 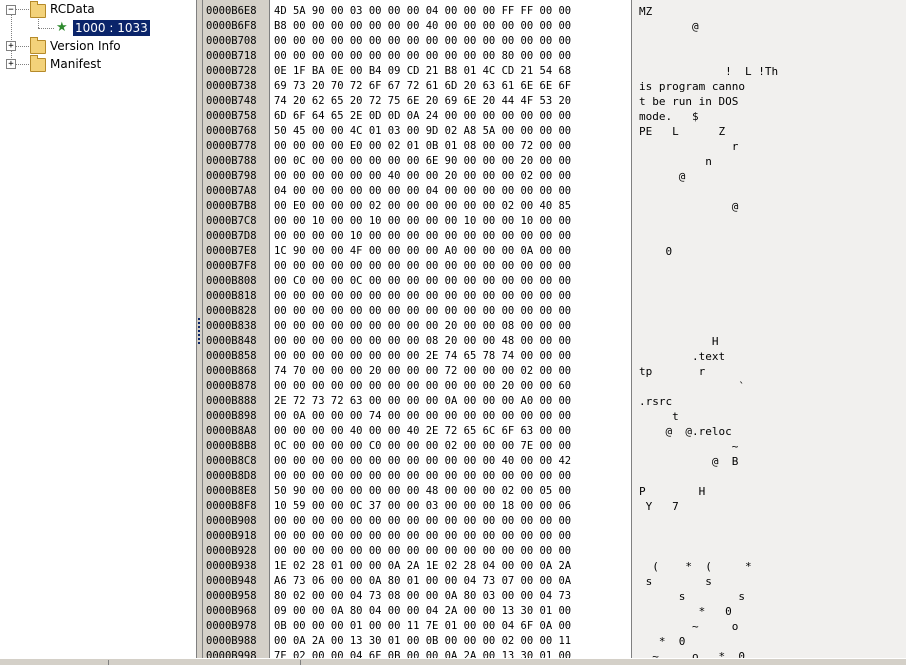 What do you see at coordinates (231, 461) in the screenshot?
I see `row-address: 0000B8C8` at bounding box center [231, 461].